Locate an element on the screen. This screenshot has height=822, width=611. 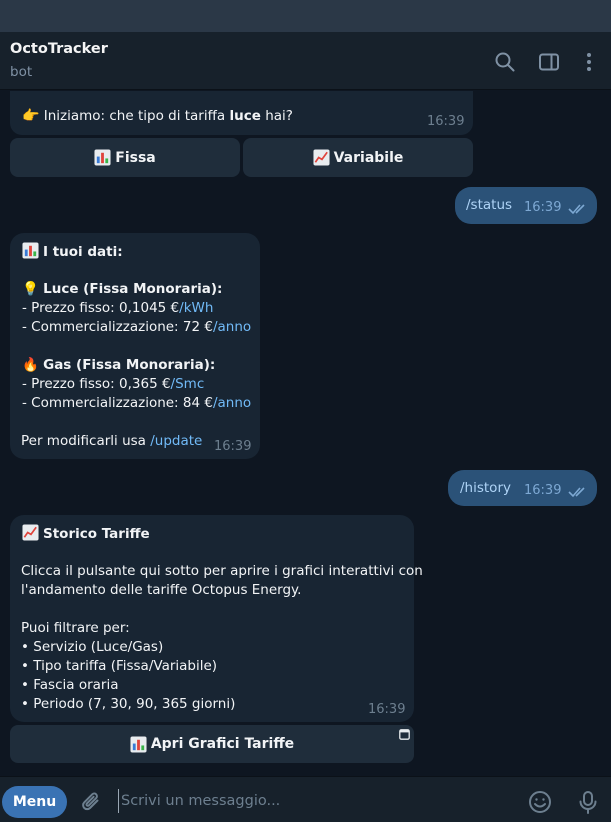
message-bubble-outgoing: /status 16:39 is located at coordinates (526, 205).